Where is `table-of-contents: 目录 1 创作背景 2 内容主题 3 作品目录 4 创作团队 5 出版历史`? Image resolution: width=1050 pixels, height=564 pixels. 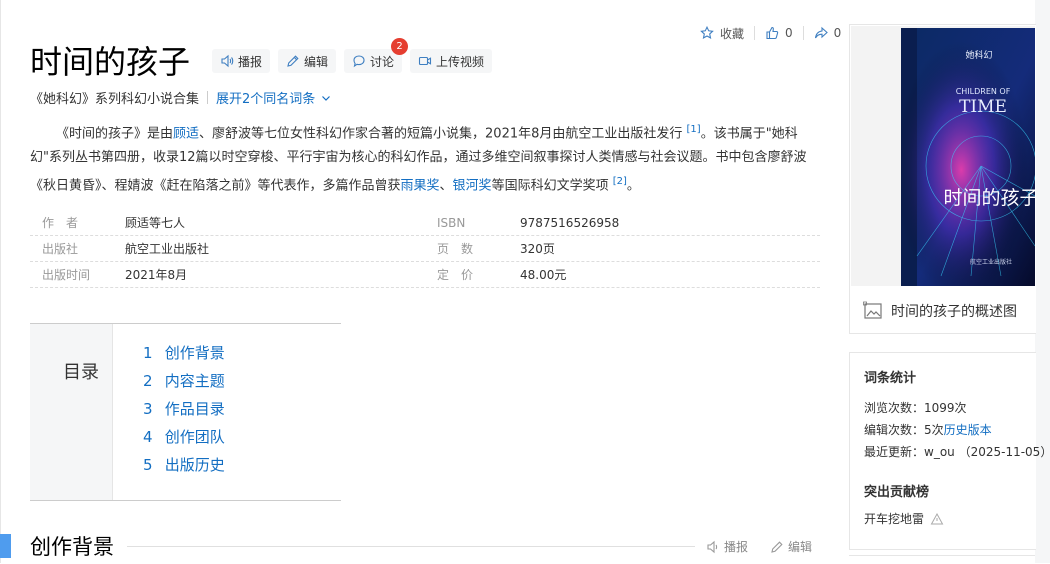 table-of-contents: 目录 1 创作背景 2 内容主题 3 作品目录 4 创作团队 5 出版历史 is located at coordinates (185, 412).